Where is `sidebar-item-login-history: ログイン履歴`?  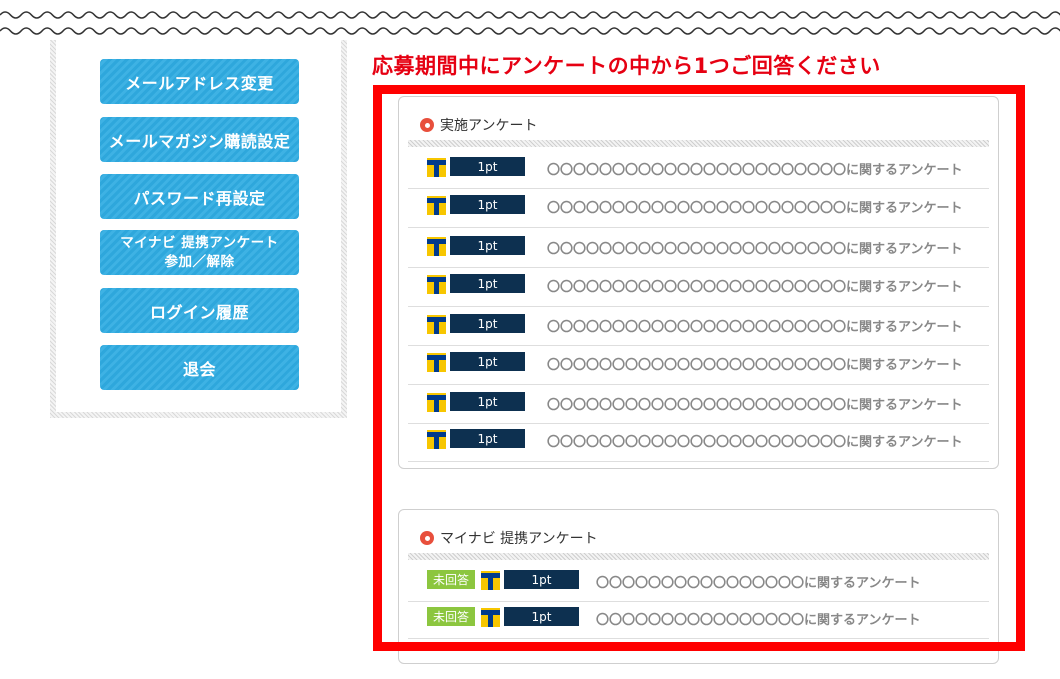
sidebar-item-login-history: ログイン履歴 is located at coordinates (199, 310).